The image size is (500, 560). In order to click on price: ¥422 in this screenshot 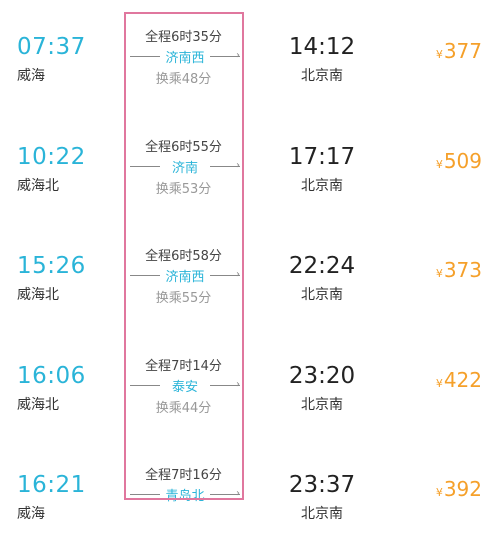, I will do `click(459, 380)`.